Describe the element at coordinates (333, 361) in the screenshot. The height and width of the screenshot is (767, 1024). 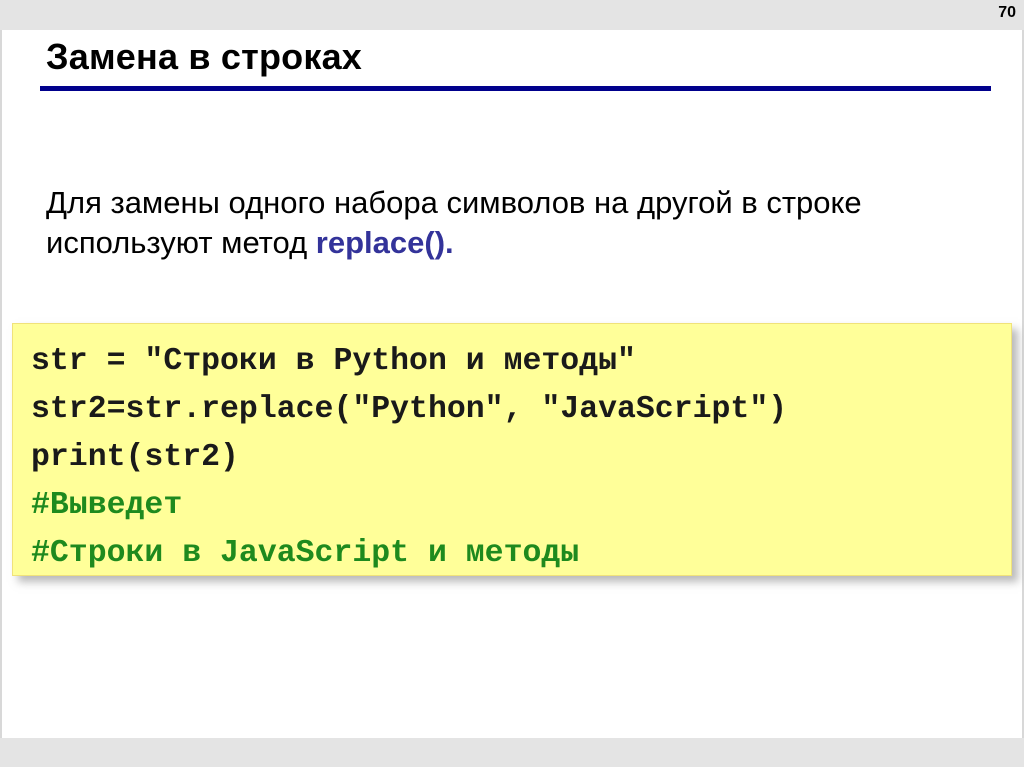
I see `code-line-1: str = "Строки в Python и методы"` at that location.